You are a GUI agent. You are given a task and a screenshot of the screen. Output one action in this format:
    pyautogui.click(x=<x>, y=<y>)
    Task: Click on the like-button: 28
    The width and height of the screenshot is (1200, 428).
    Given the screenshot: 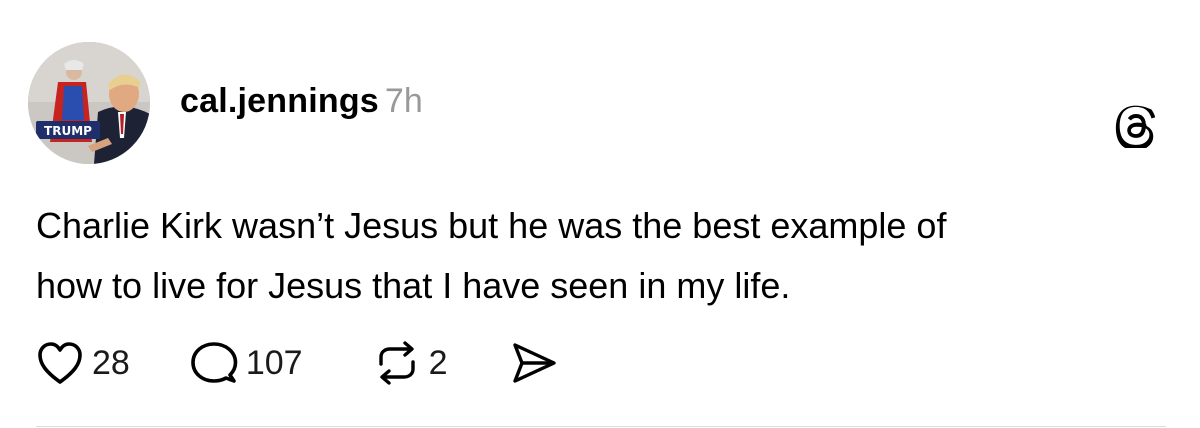 What is the action you would take?
    pyautogui.click(x=83, y=363)
    